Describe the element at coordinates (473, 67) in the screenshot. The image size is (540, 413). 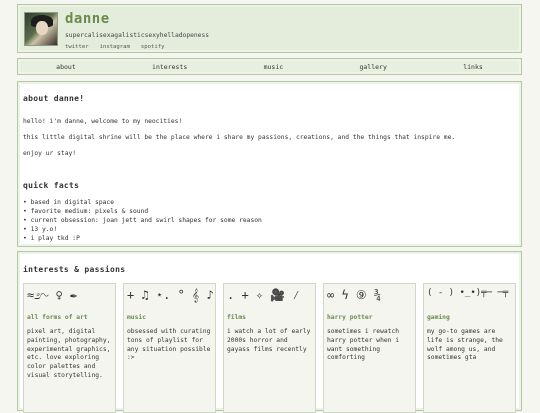
I see `nav-links: links` at that location.